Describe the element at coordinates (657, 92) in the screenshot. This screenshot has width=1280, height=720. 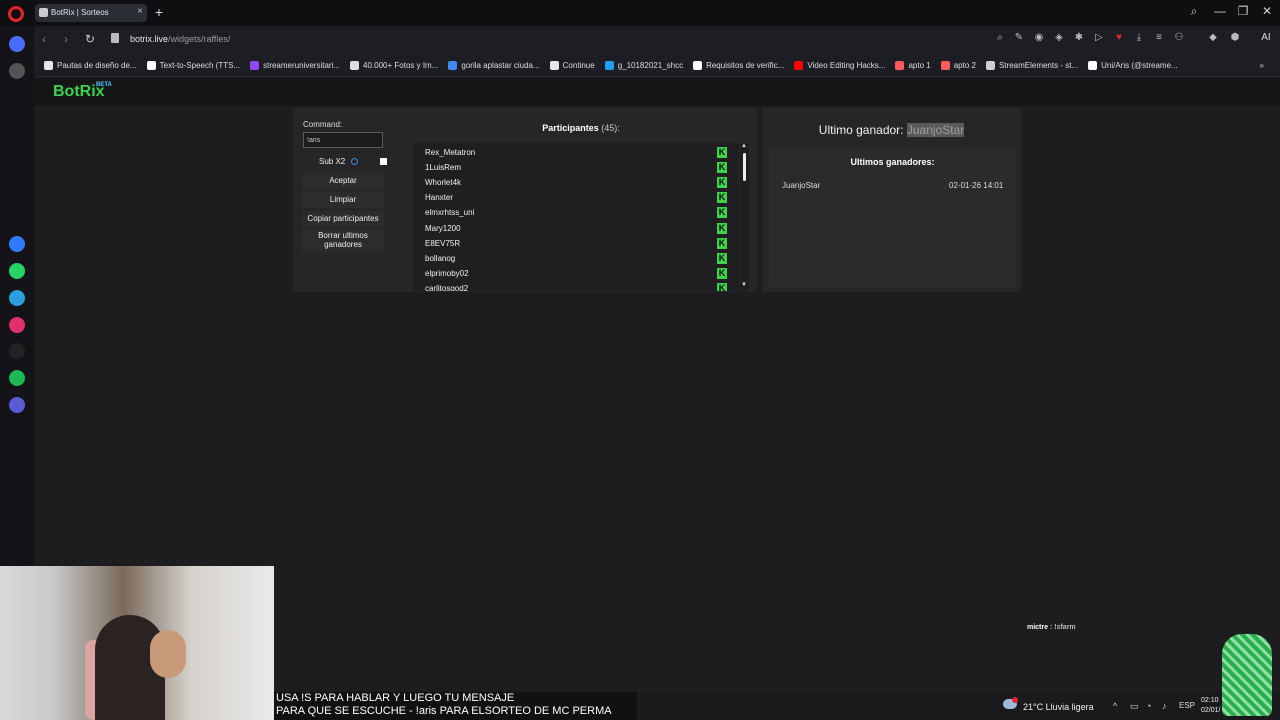
I see `site-header` at that location.